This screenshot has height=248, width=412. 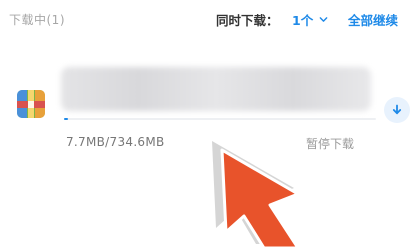 I want to click on concurrent-downloads-label: 同时下载：, so click(x=247, y=20).